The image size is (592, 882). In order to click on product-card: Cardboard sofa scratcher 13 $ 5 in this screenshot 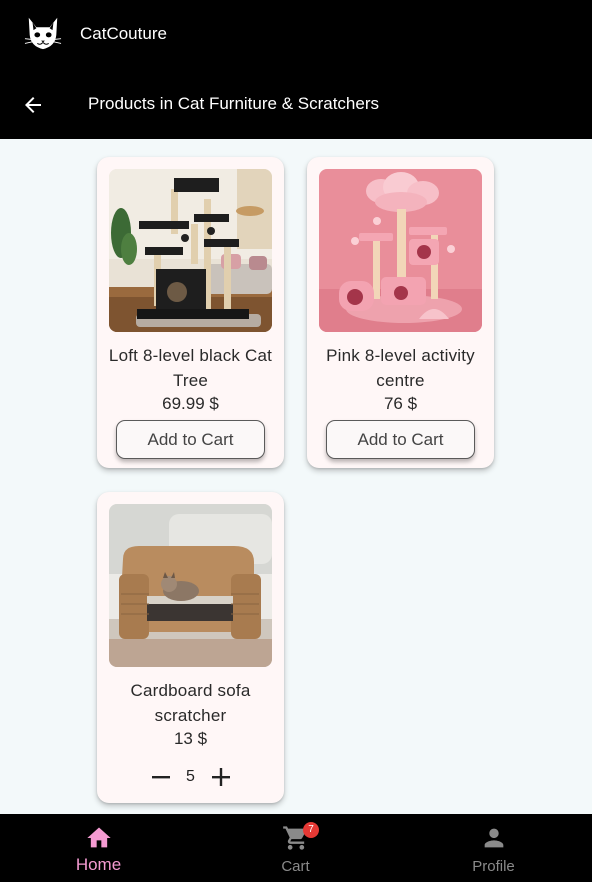, I will do `click(190, 647)`.